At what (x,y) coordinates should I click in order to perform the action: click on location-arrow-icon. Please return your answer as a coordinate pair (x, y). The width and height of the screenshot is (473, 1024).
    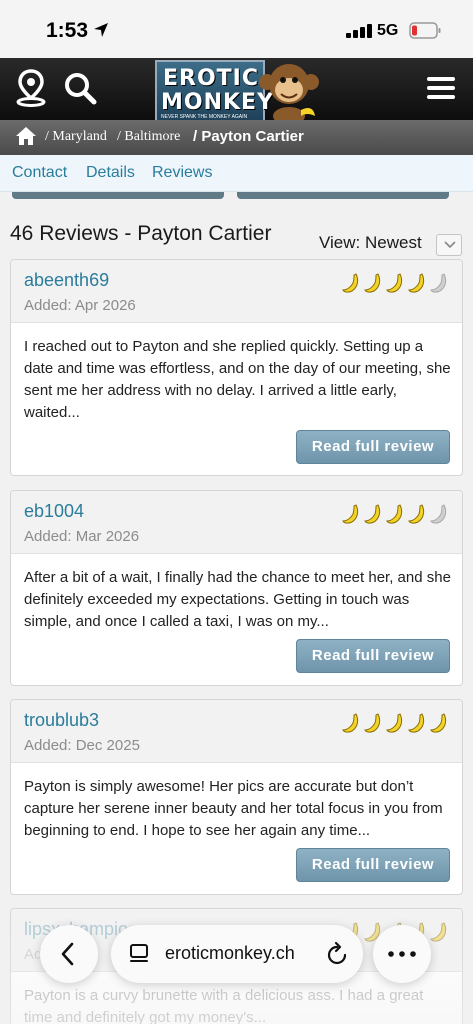
    Looking at the image, I should click on (101, 30).